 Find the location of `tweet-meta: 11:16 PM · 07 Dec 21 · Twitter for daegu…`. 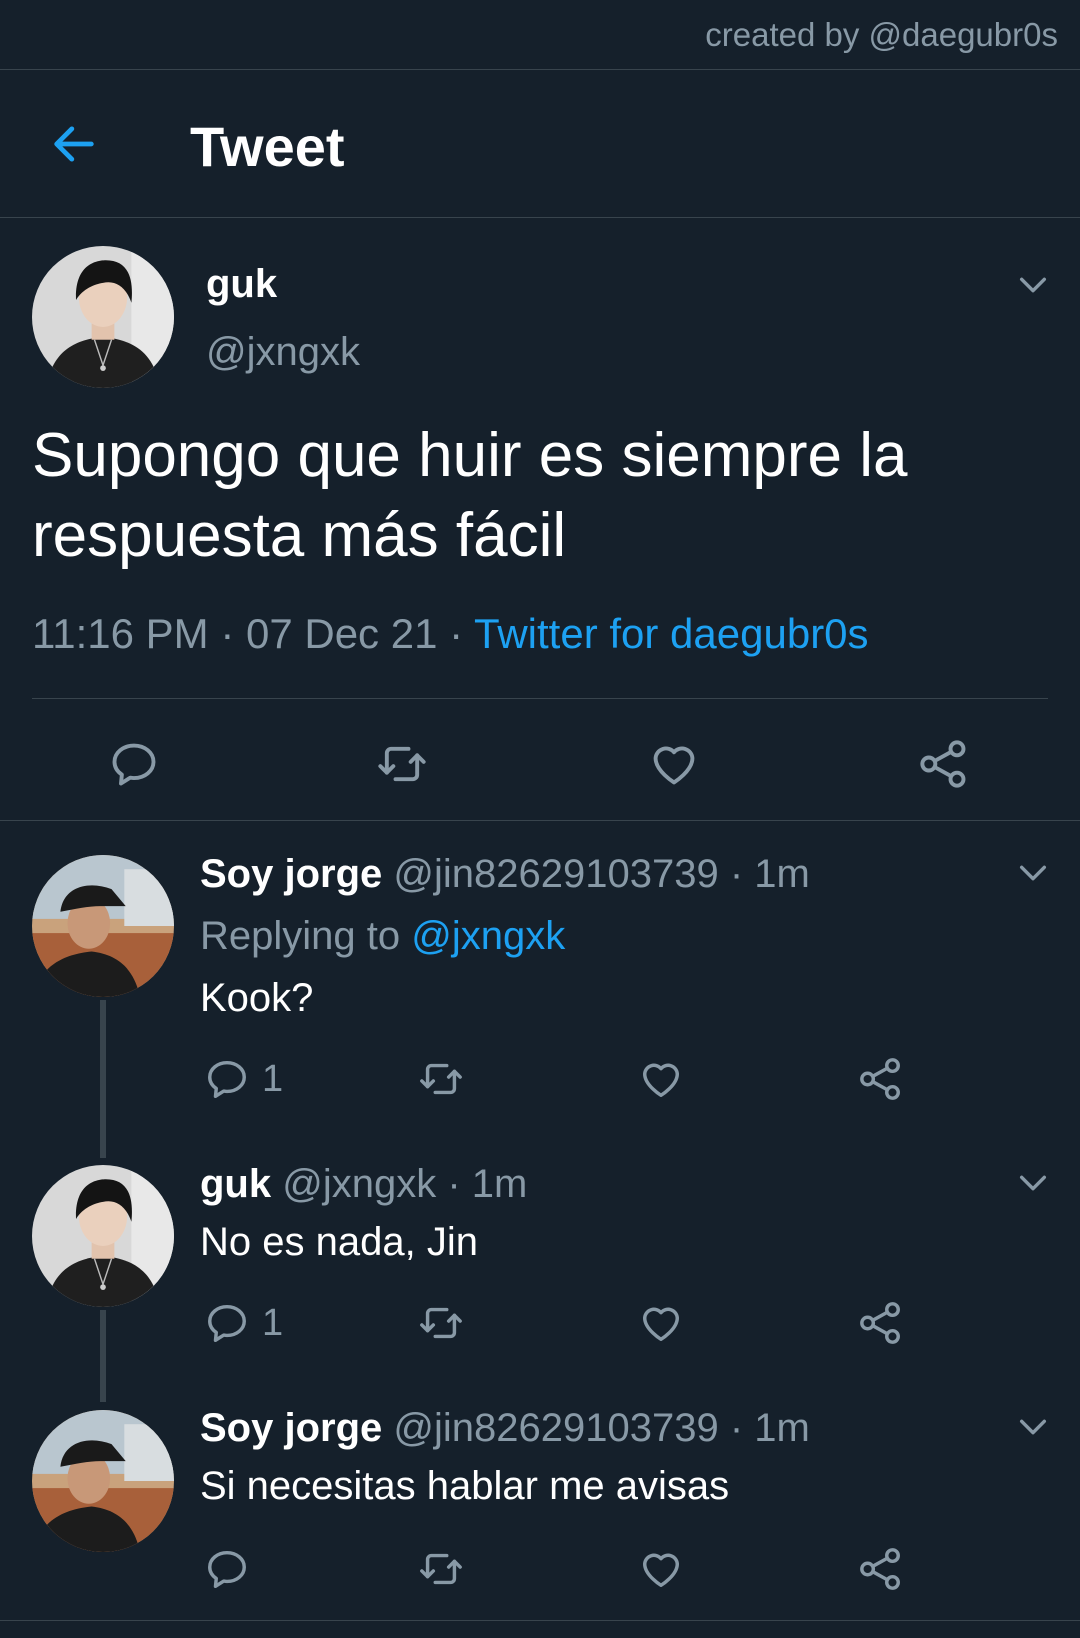

tweet-meta: 11:16 PM · 07 Dec 21 · Twitter for daegu… is located at coordinates (450, 634).